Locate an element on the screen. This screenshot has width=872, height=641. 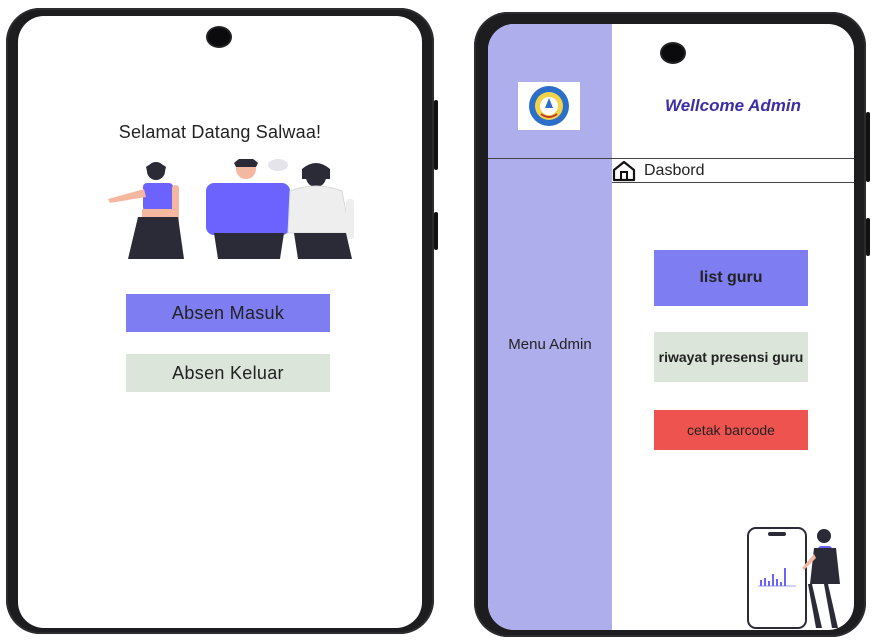
list-guru-label: list guru is located at coordinates (731, 277).